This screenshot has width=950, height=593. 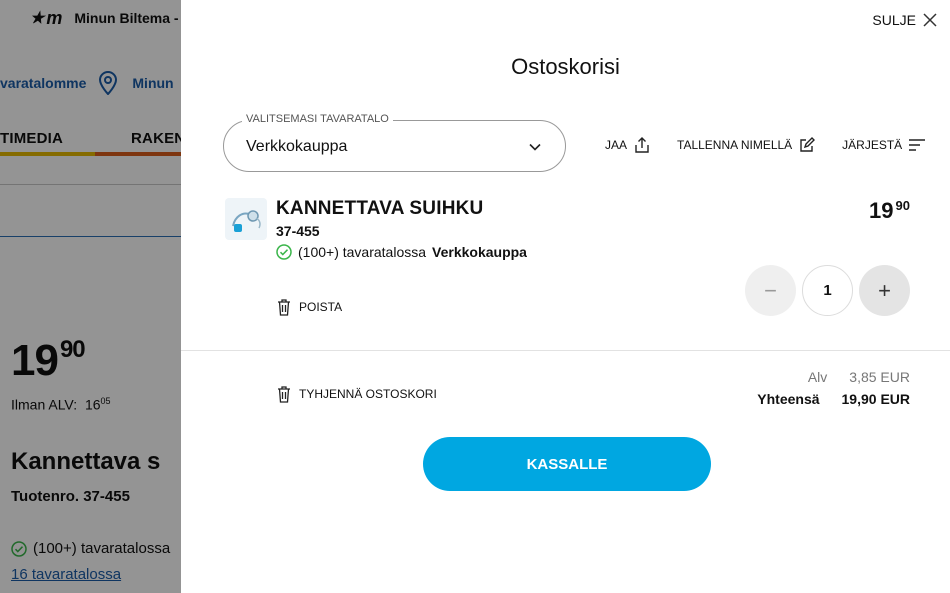 I want to click on sort-button: JÄRJESTÄ, so click(x=884, y=145).